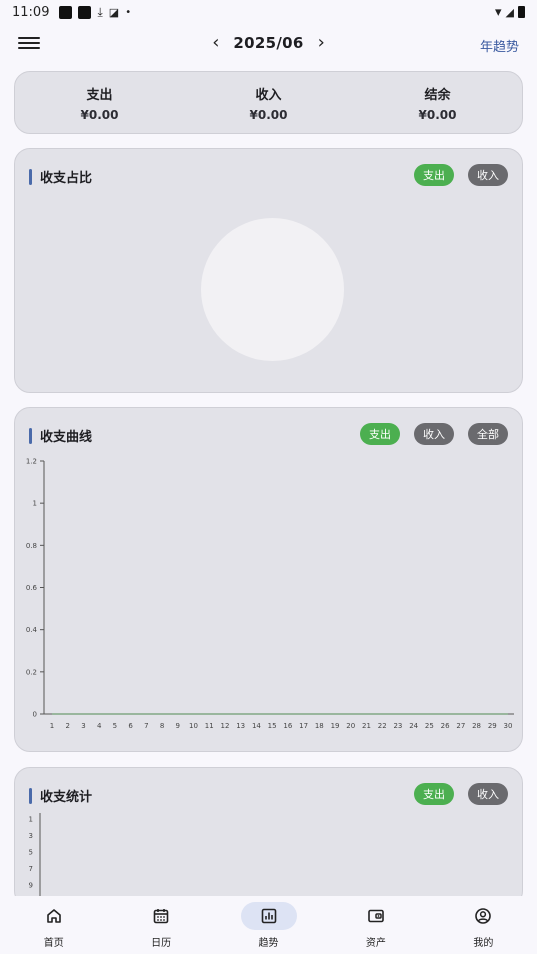 The width and height of the screenshot is (537, 954). What do you see at coordinates (498, 12) in the screenshot?
I see `wifi-icon: ▾` at bounding box center [498, 12].